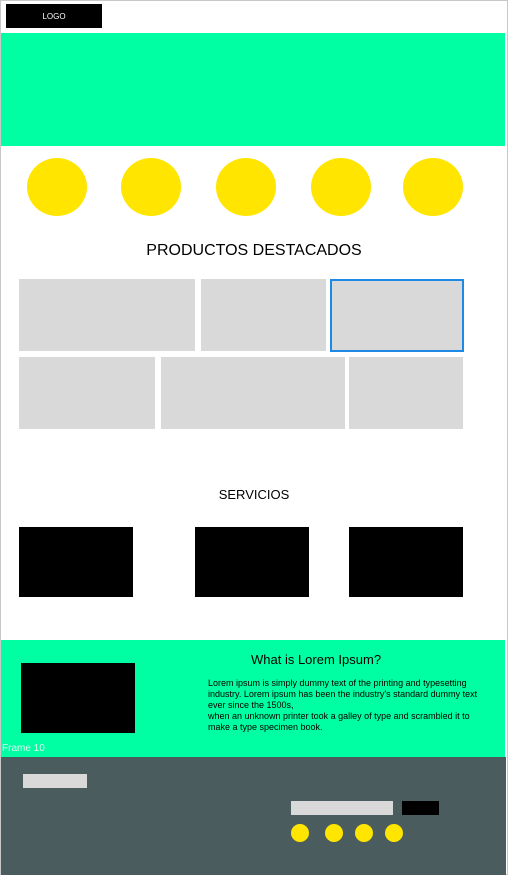 The image size is (508, 875). I want to click on services-section-title: SERVICIOS, so click(254, 494).